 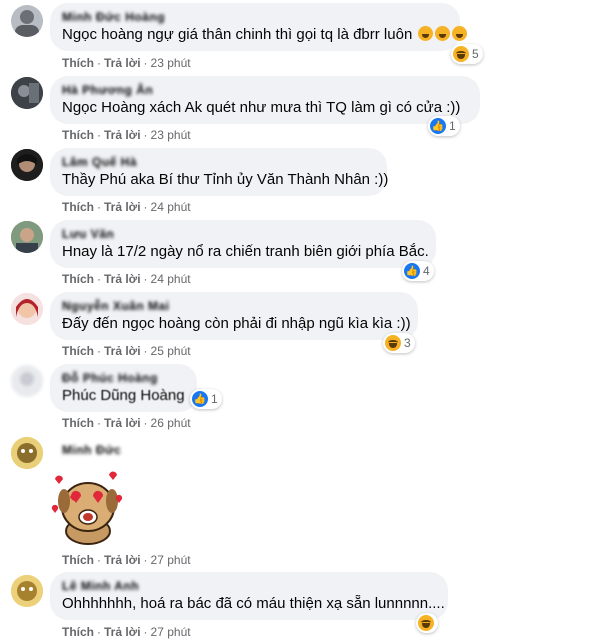 I want to click on reaction-count: 4, so click(x=426, y=271).